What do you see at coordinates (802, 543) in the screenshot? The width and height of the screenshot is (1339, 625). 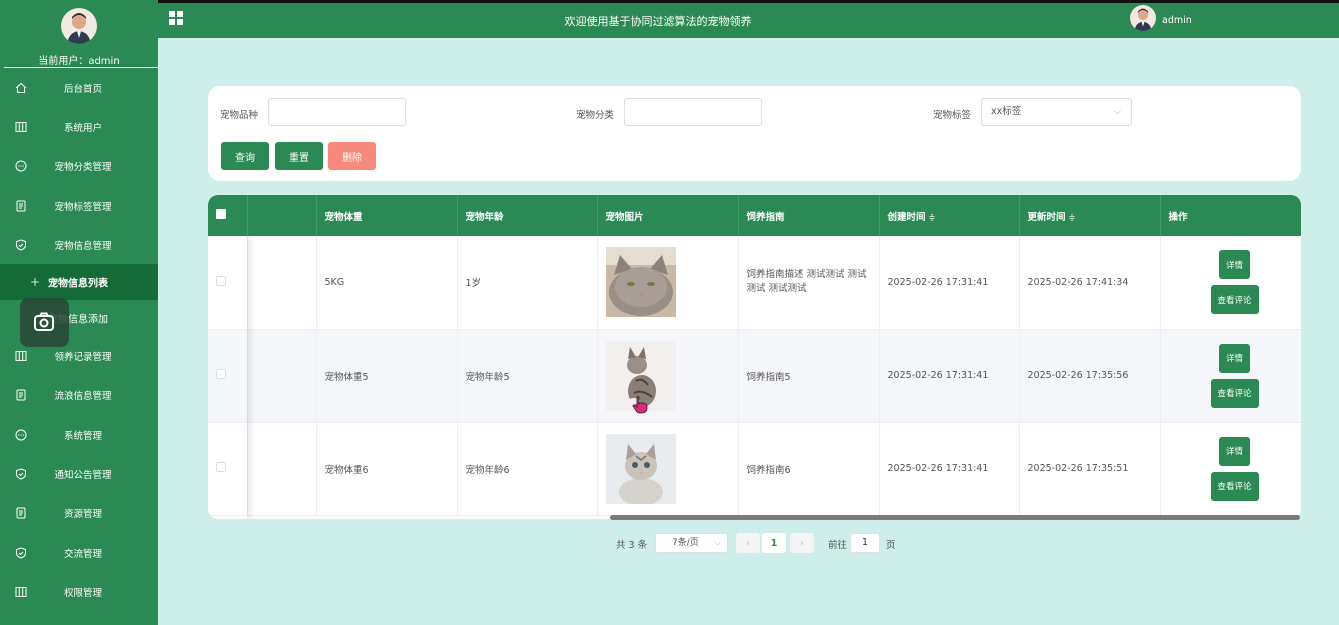 I see `next-page-button: ›` at bounding box center [802, 543].